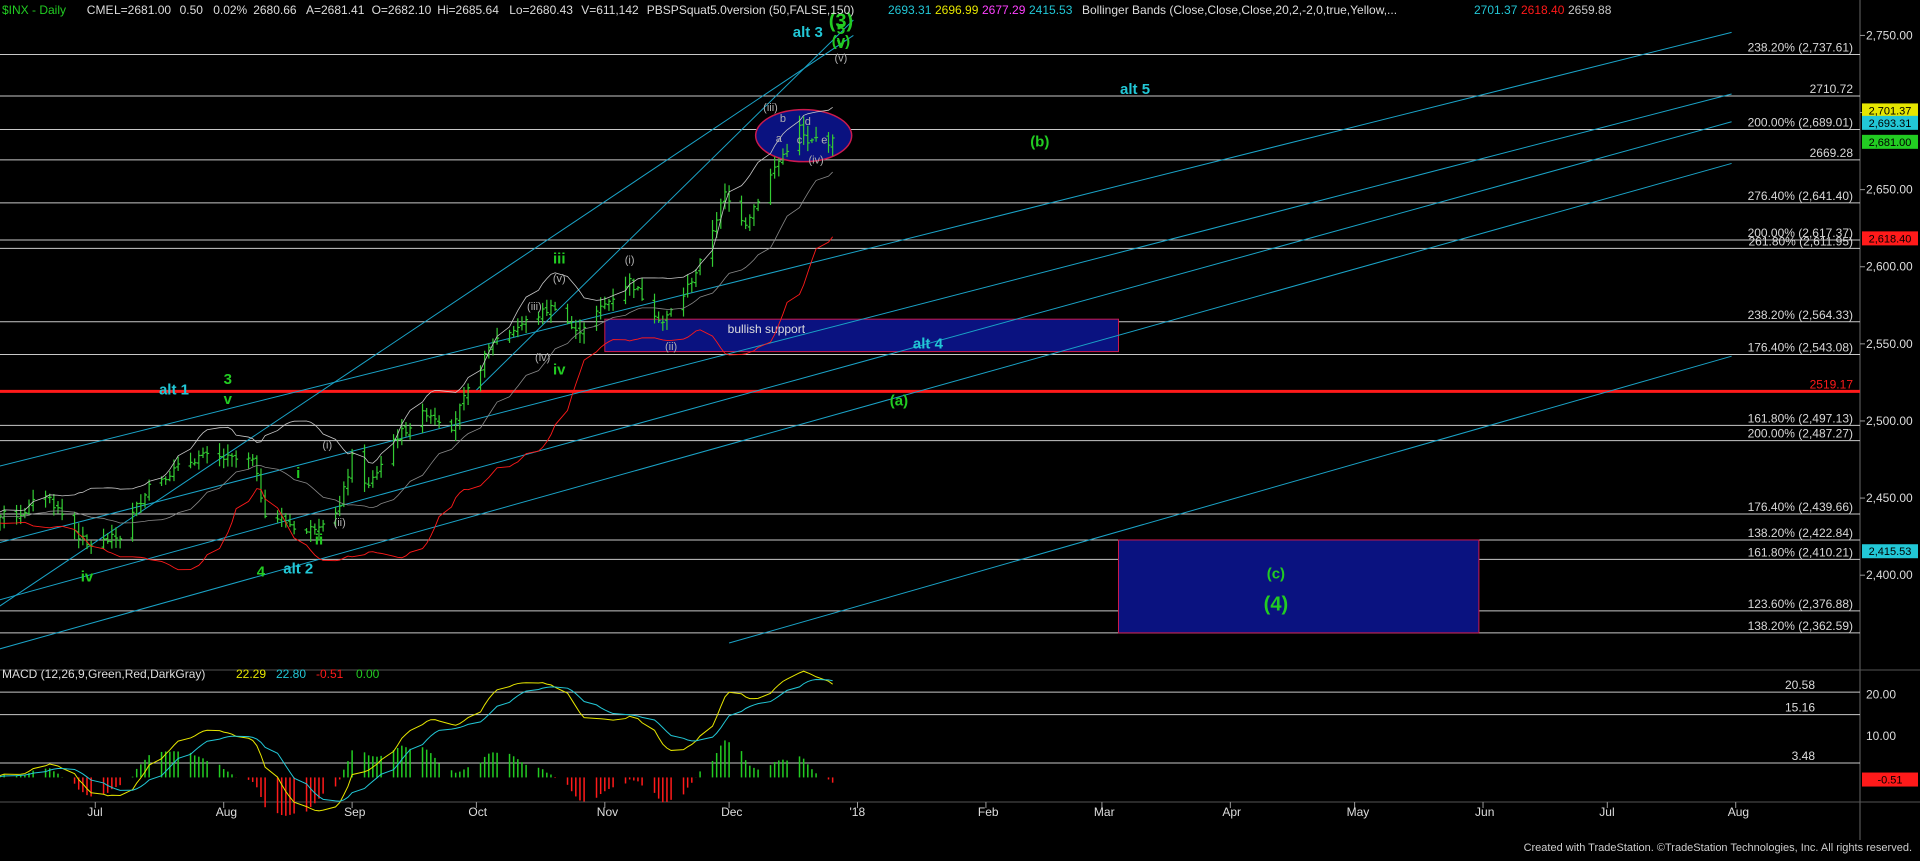 This screenshot has width=1920, height=861. What do you see at coordinates (1889, 498) in the screenshot?
I see `price-tick-label: 2,450.00` at bounding box center [1889, 498].